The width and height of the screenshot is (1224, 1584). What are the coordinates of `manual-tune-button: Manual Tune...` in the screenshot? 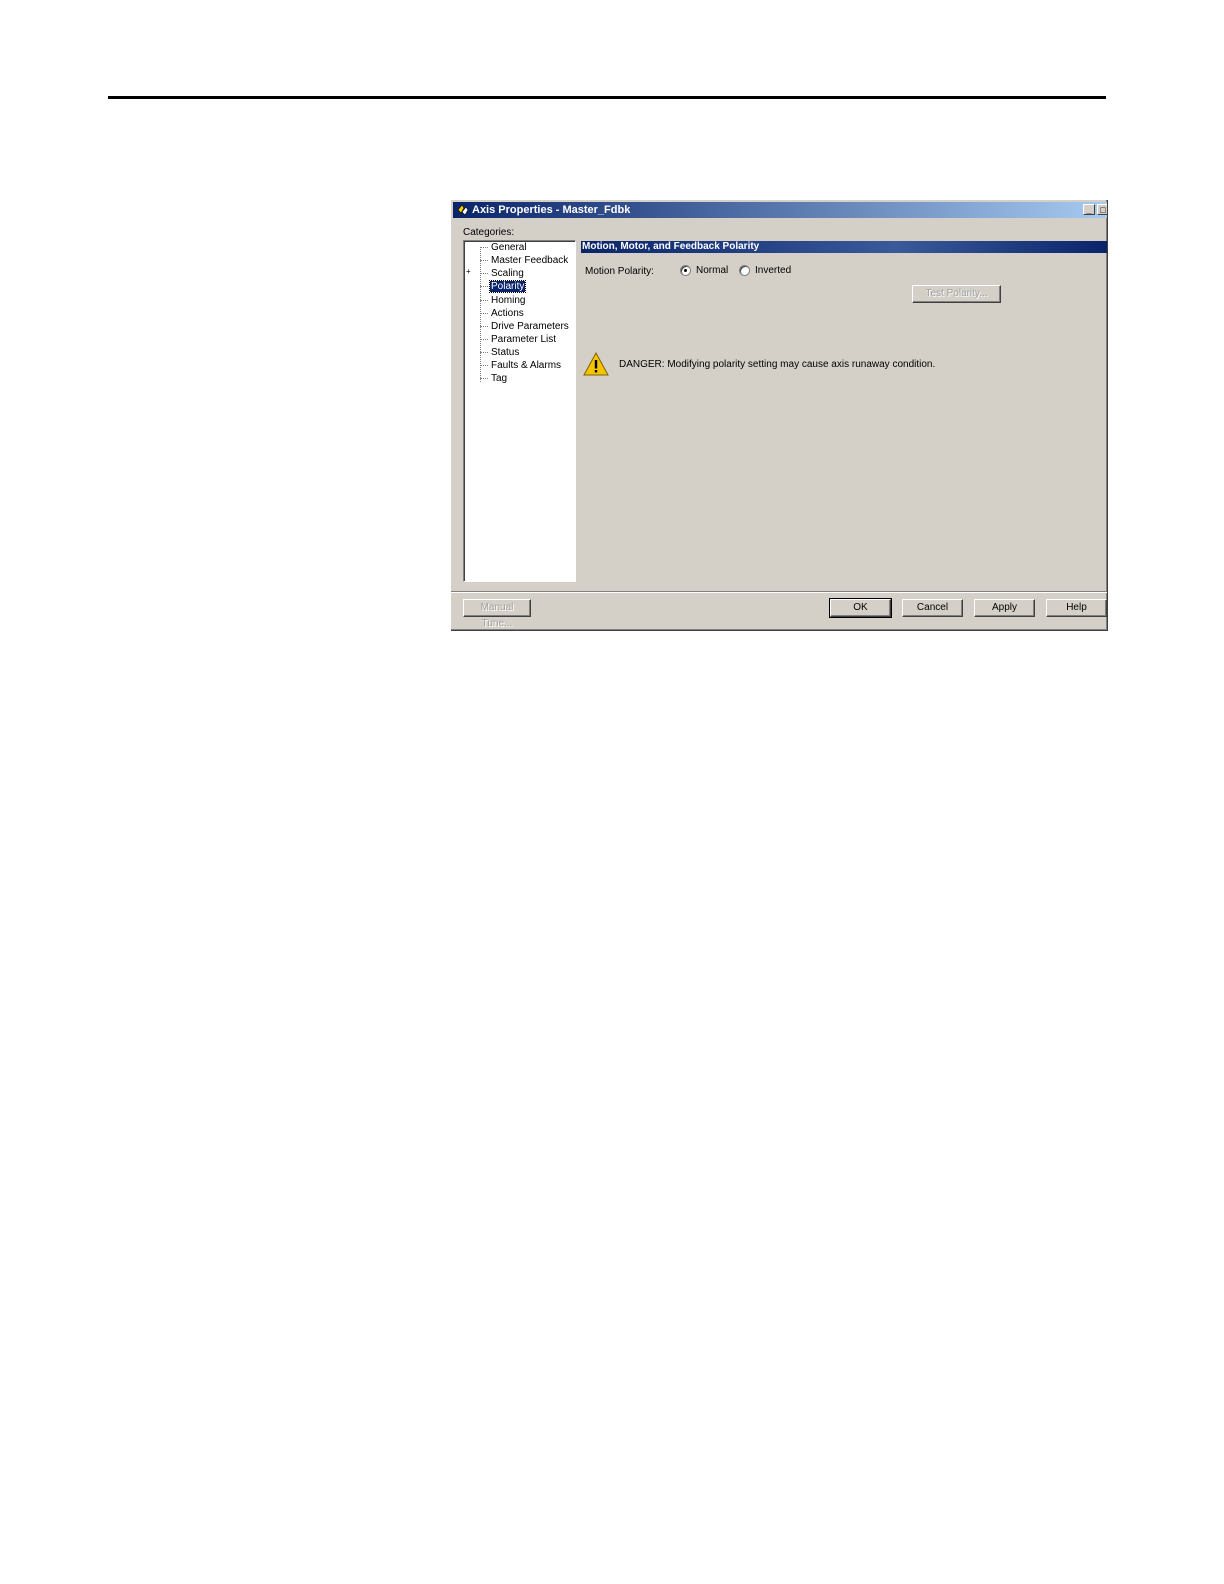 It's located at (497, 614).